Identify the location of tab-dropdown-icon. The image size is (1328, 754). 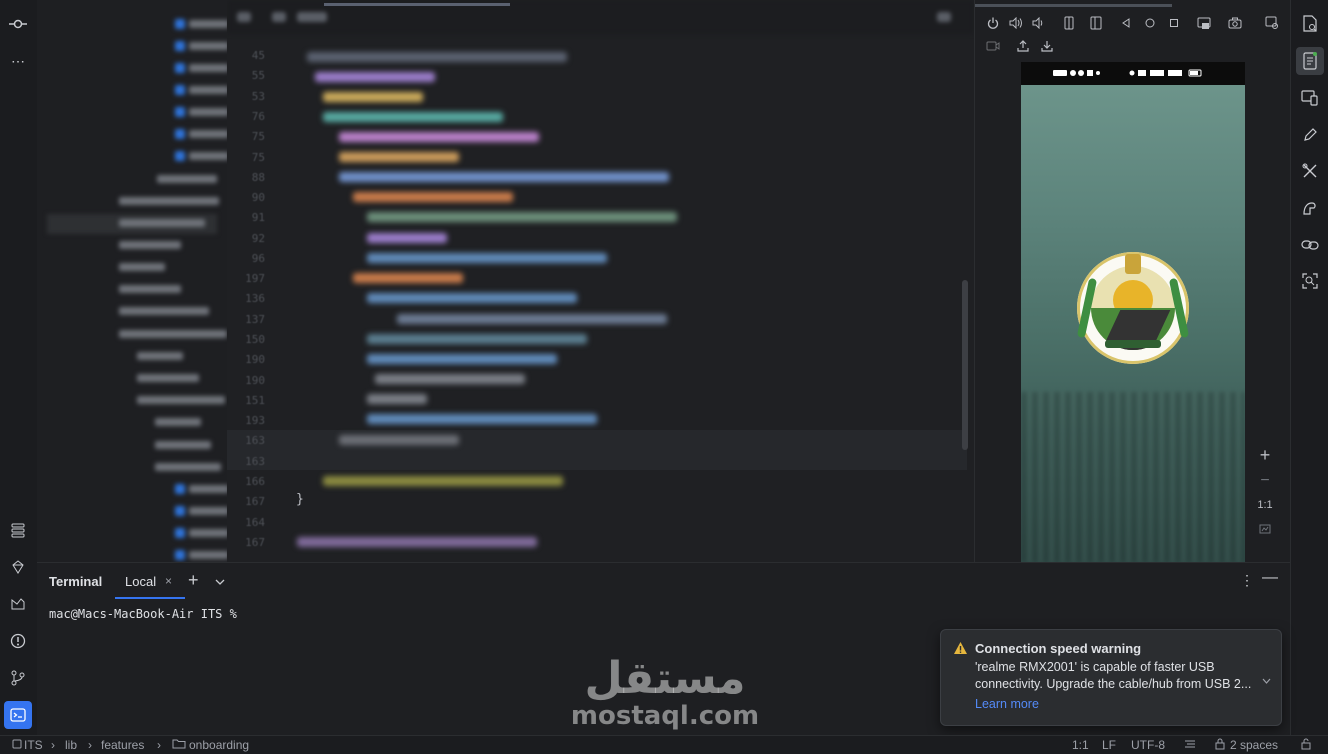
(220, 581).